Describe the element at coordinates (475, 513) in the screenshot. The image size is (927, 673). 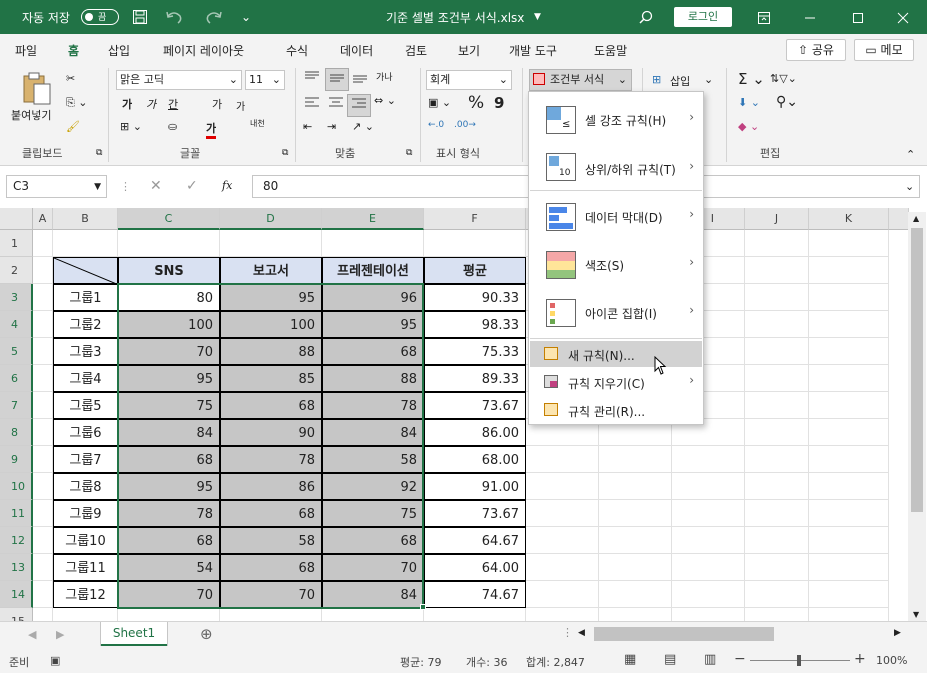
I see `average-cell: 73.67` at that location.